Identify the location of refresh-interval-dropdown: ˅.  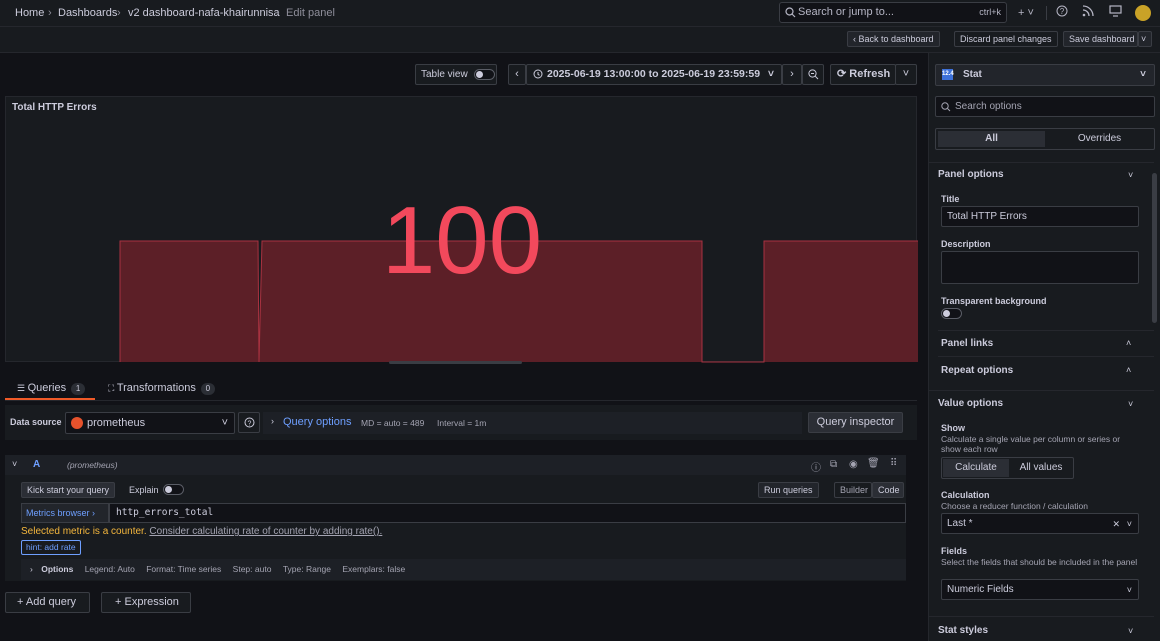
(906, 74).